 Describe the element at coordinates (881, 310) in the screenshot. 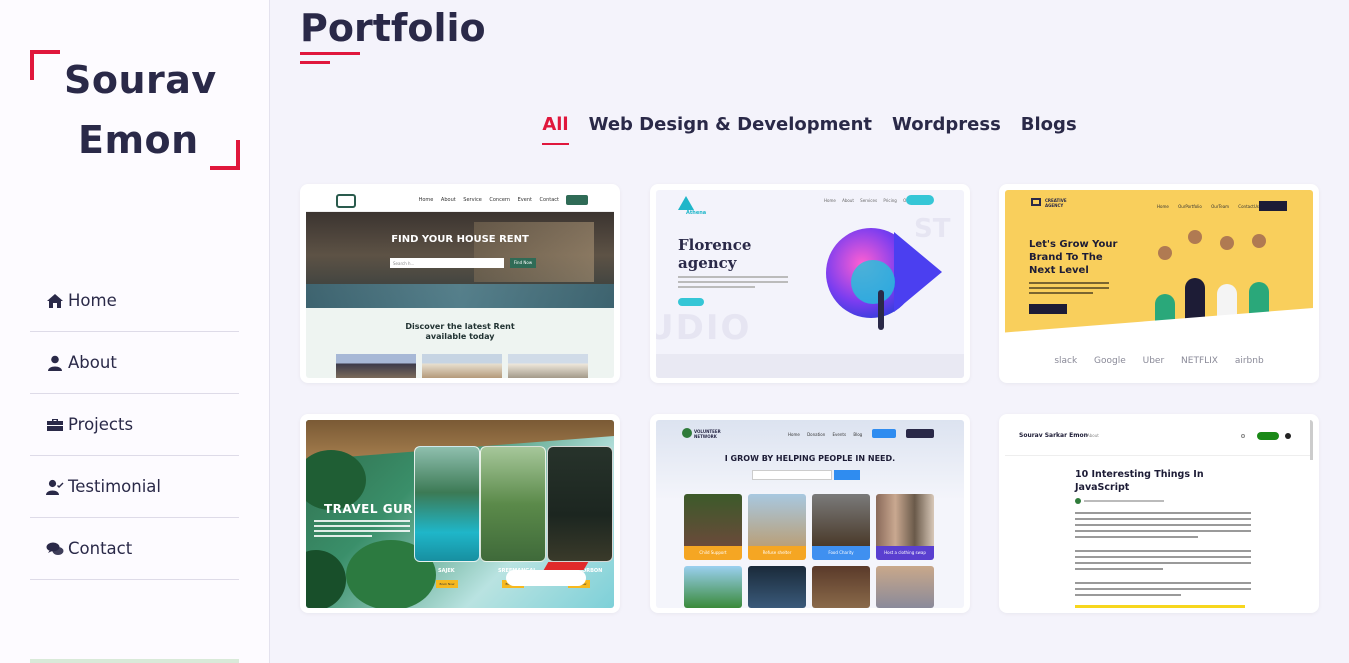

I see `thumb-illustration-person` at that location.